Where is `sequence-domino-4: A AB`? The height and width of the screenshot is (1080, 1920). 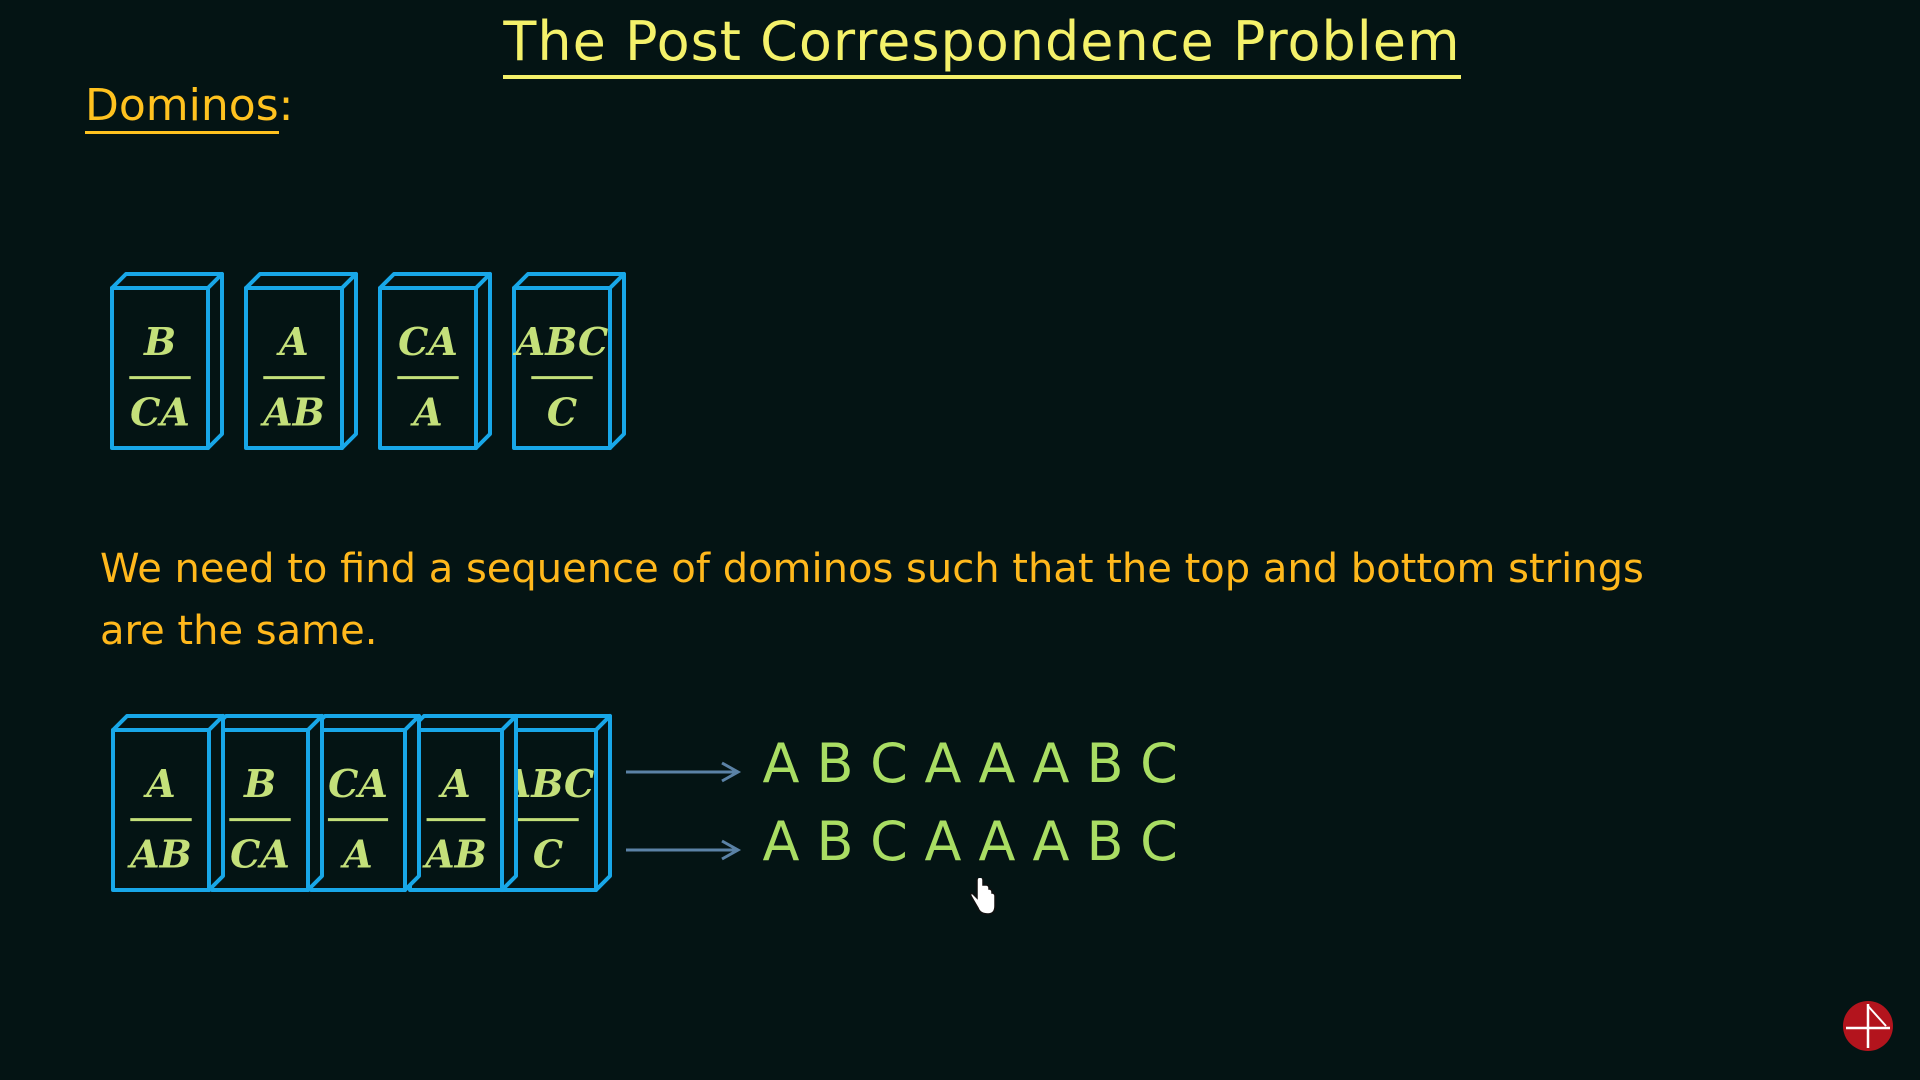 sequence-domino-4: A AB is located at coordinates (463, 803).